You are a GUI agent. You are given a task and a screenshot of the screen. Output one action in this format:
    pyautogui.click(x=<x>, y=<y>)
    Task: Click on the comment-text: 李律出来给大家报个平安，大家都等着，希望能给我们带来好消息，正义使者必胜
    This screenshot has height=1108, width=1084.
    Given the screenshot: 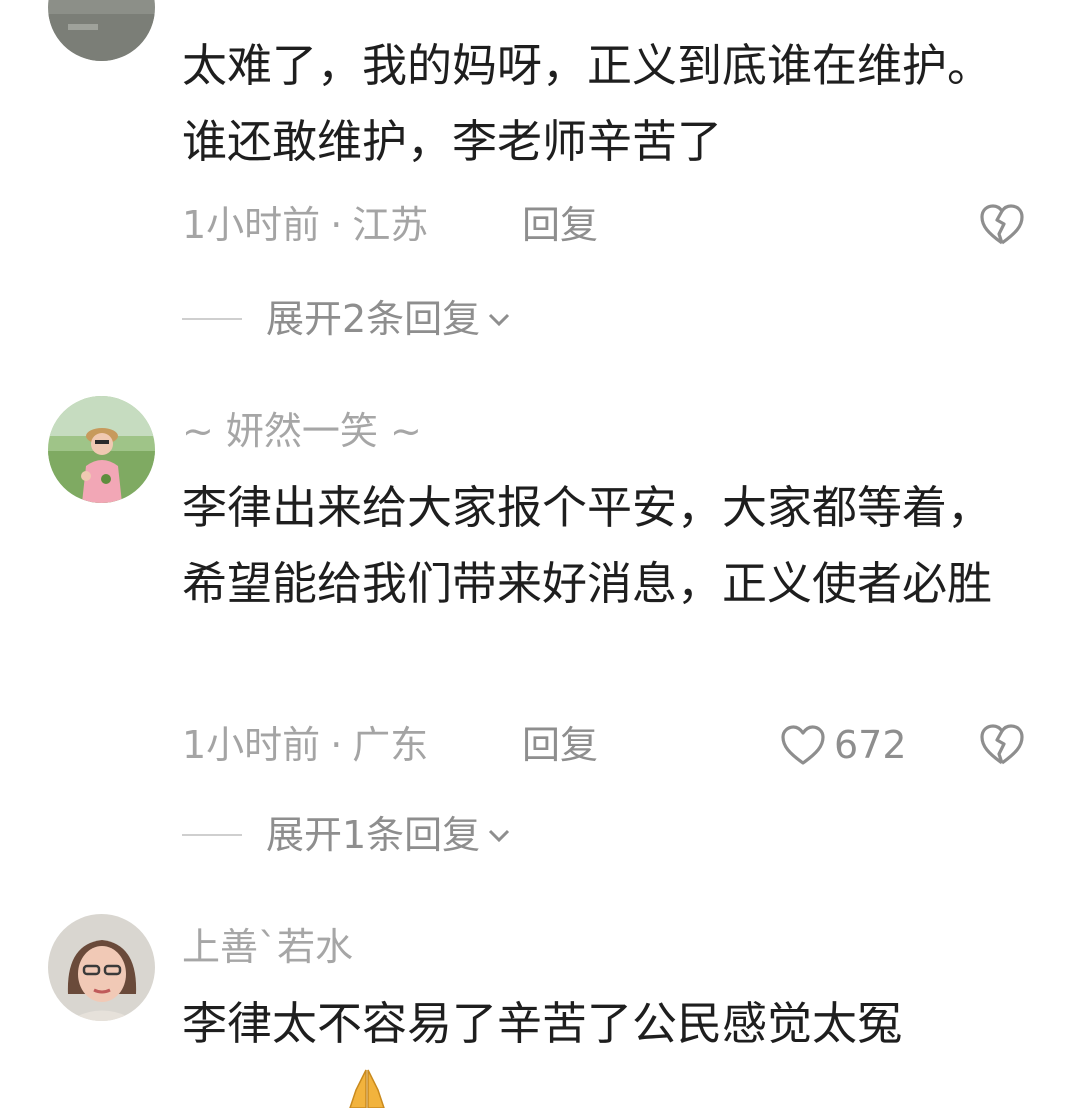 What is the action you would take?
    pyautogui.click(x=587, y=545)
    